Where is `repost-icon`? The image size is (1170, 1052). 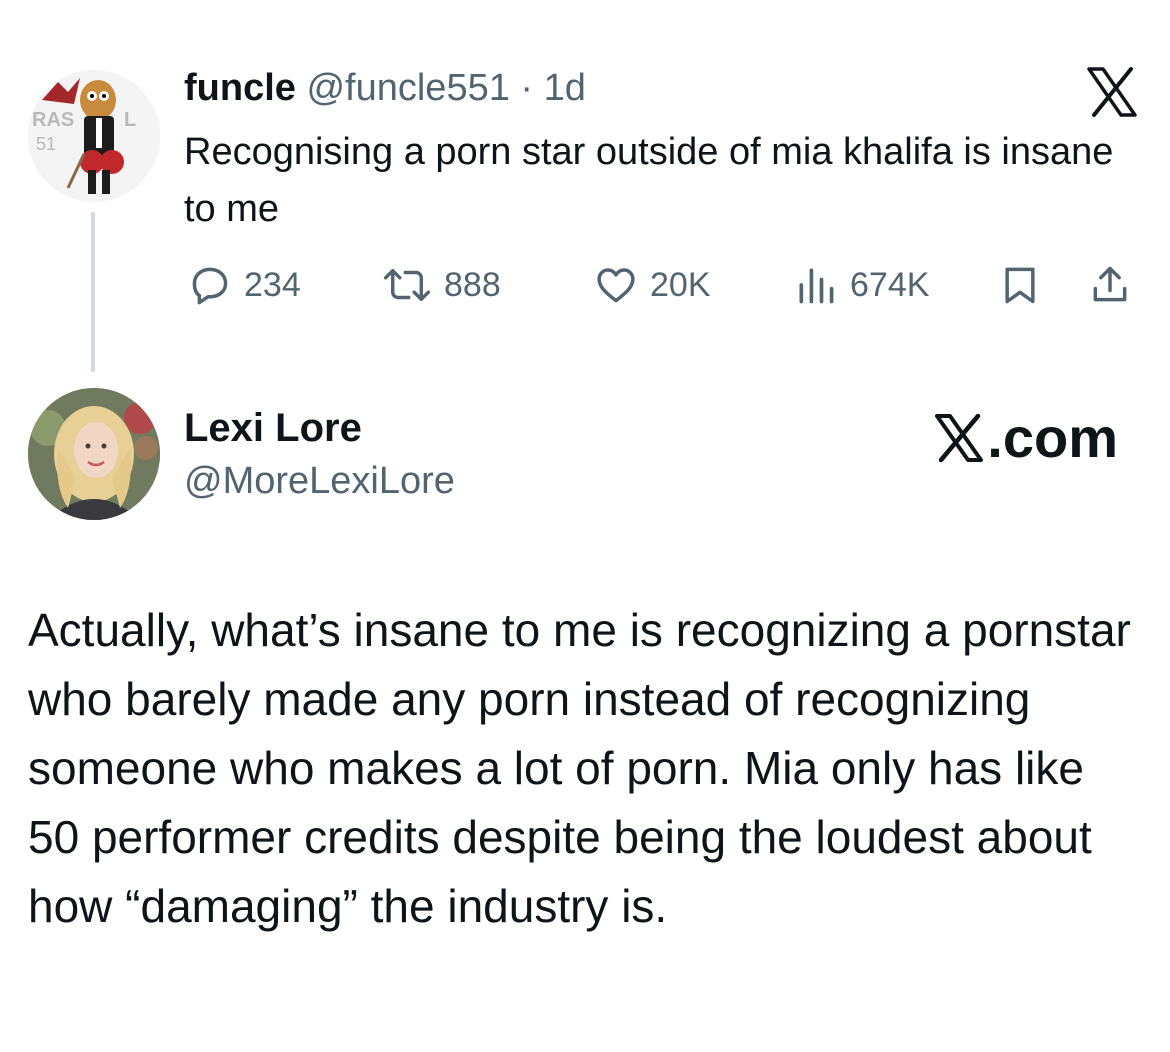 repost-icon is located at coordinates (407, 285).